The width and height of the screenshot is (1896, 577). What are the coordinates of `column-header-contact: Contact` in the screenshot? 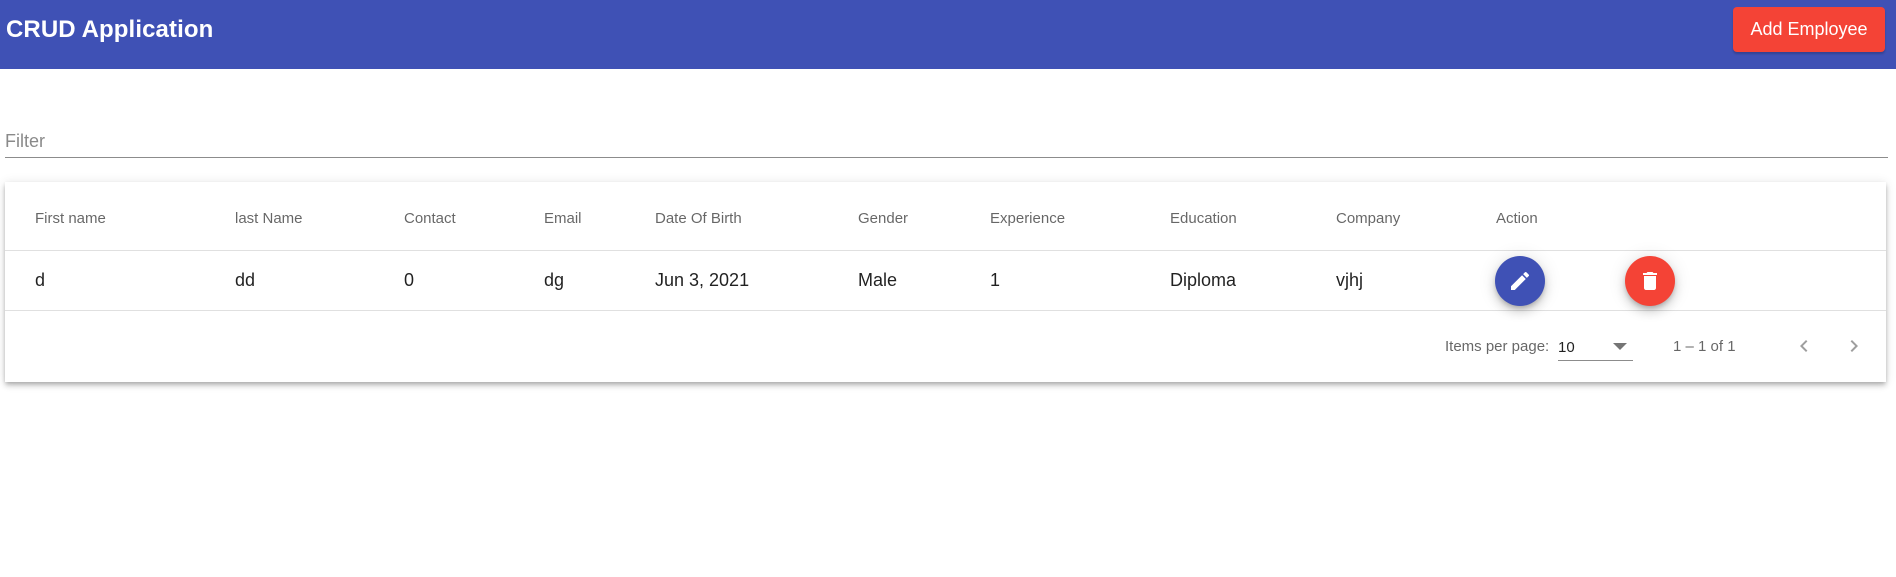 It's located at (430, 218).